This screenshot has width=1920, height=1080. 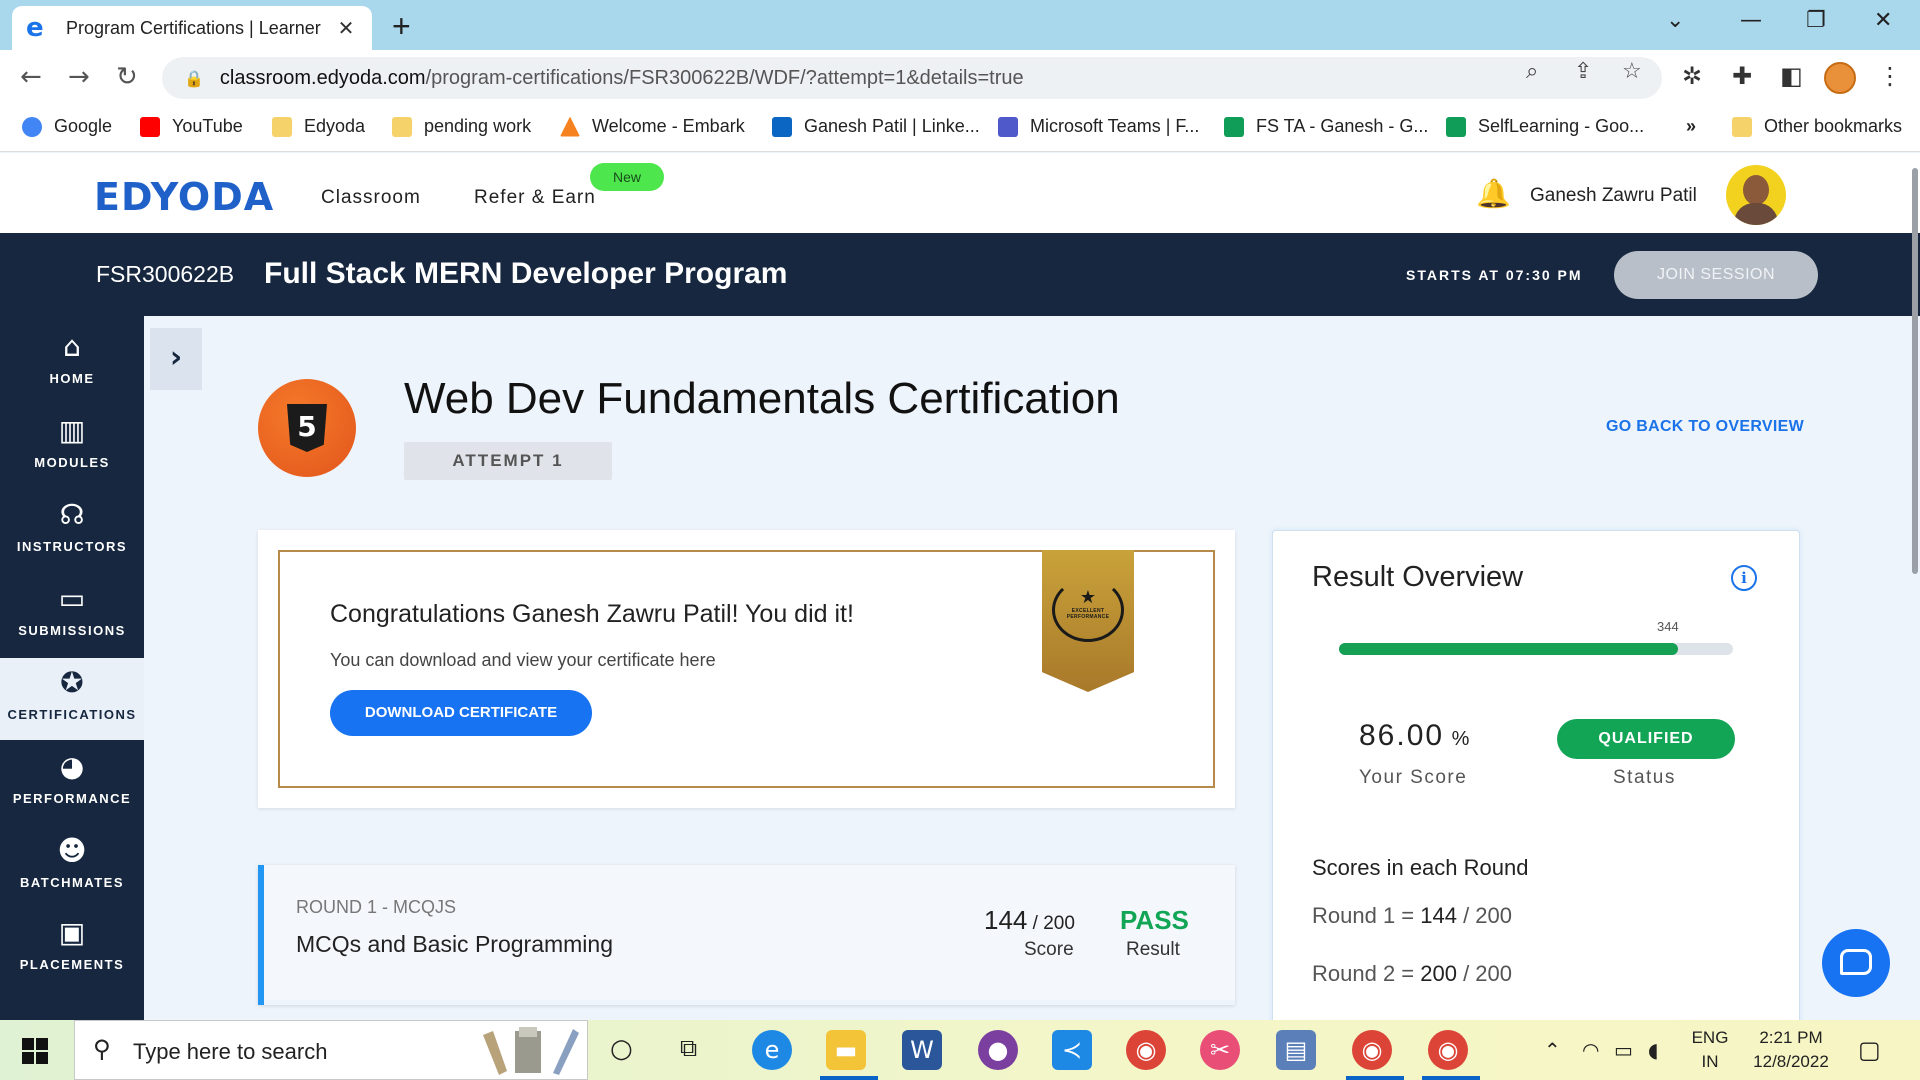 I want to click on chrome-profile-1-icon: ◉, so click(x=1372, y=1050).